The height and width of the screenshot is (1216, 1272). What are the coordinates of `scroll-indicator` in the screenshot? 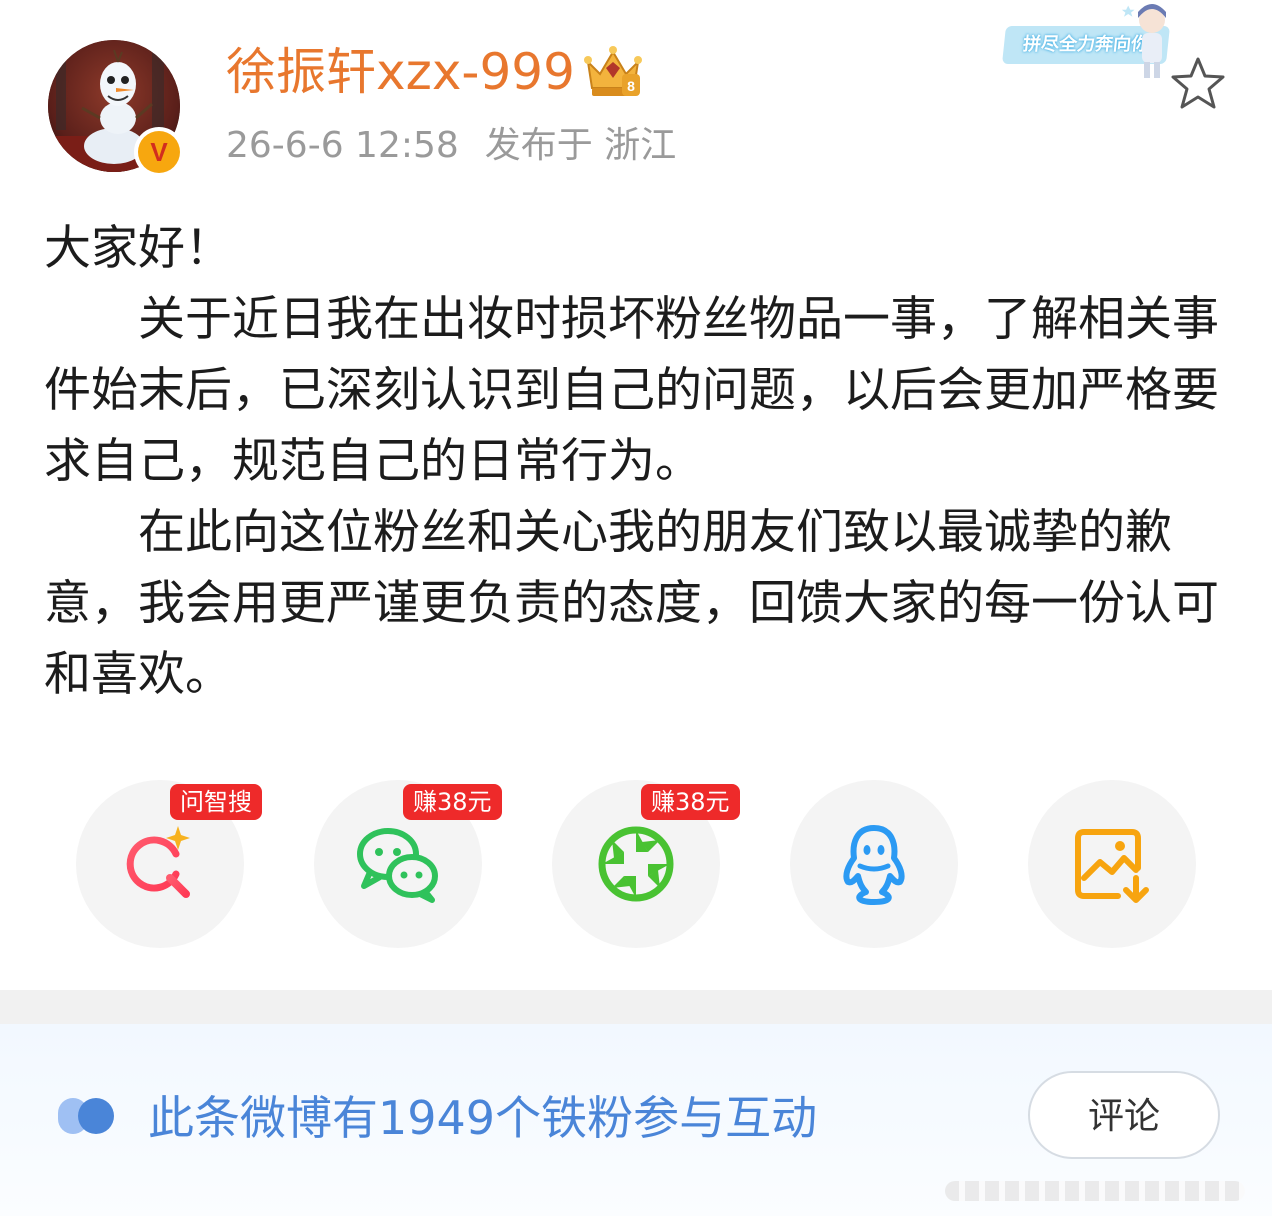 It's located at (1095, 1191).